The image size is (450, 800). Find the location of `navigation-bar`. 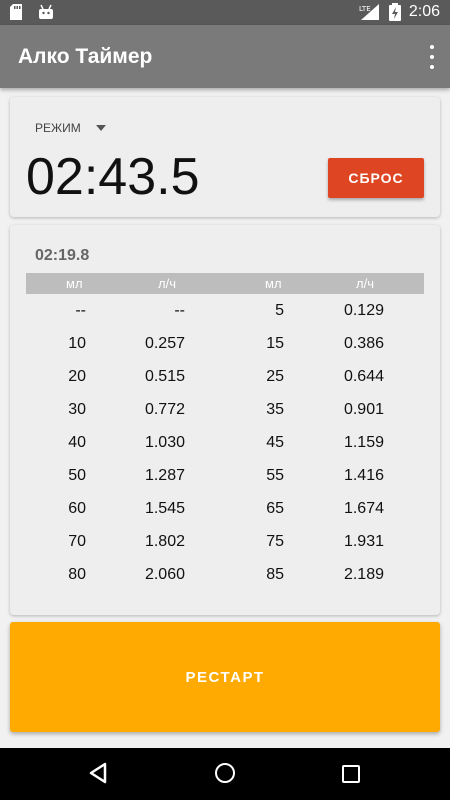

navigation-bar is located at coordinates (225, 774).